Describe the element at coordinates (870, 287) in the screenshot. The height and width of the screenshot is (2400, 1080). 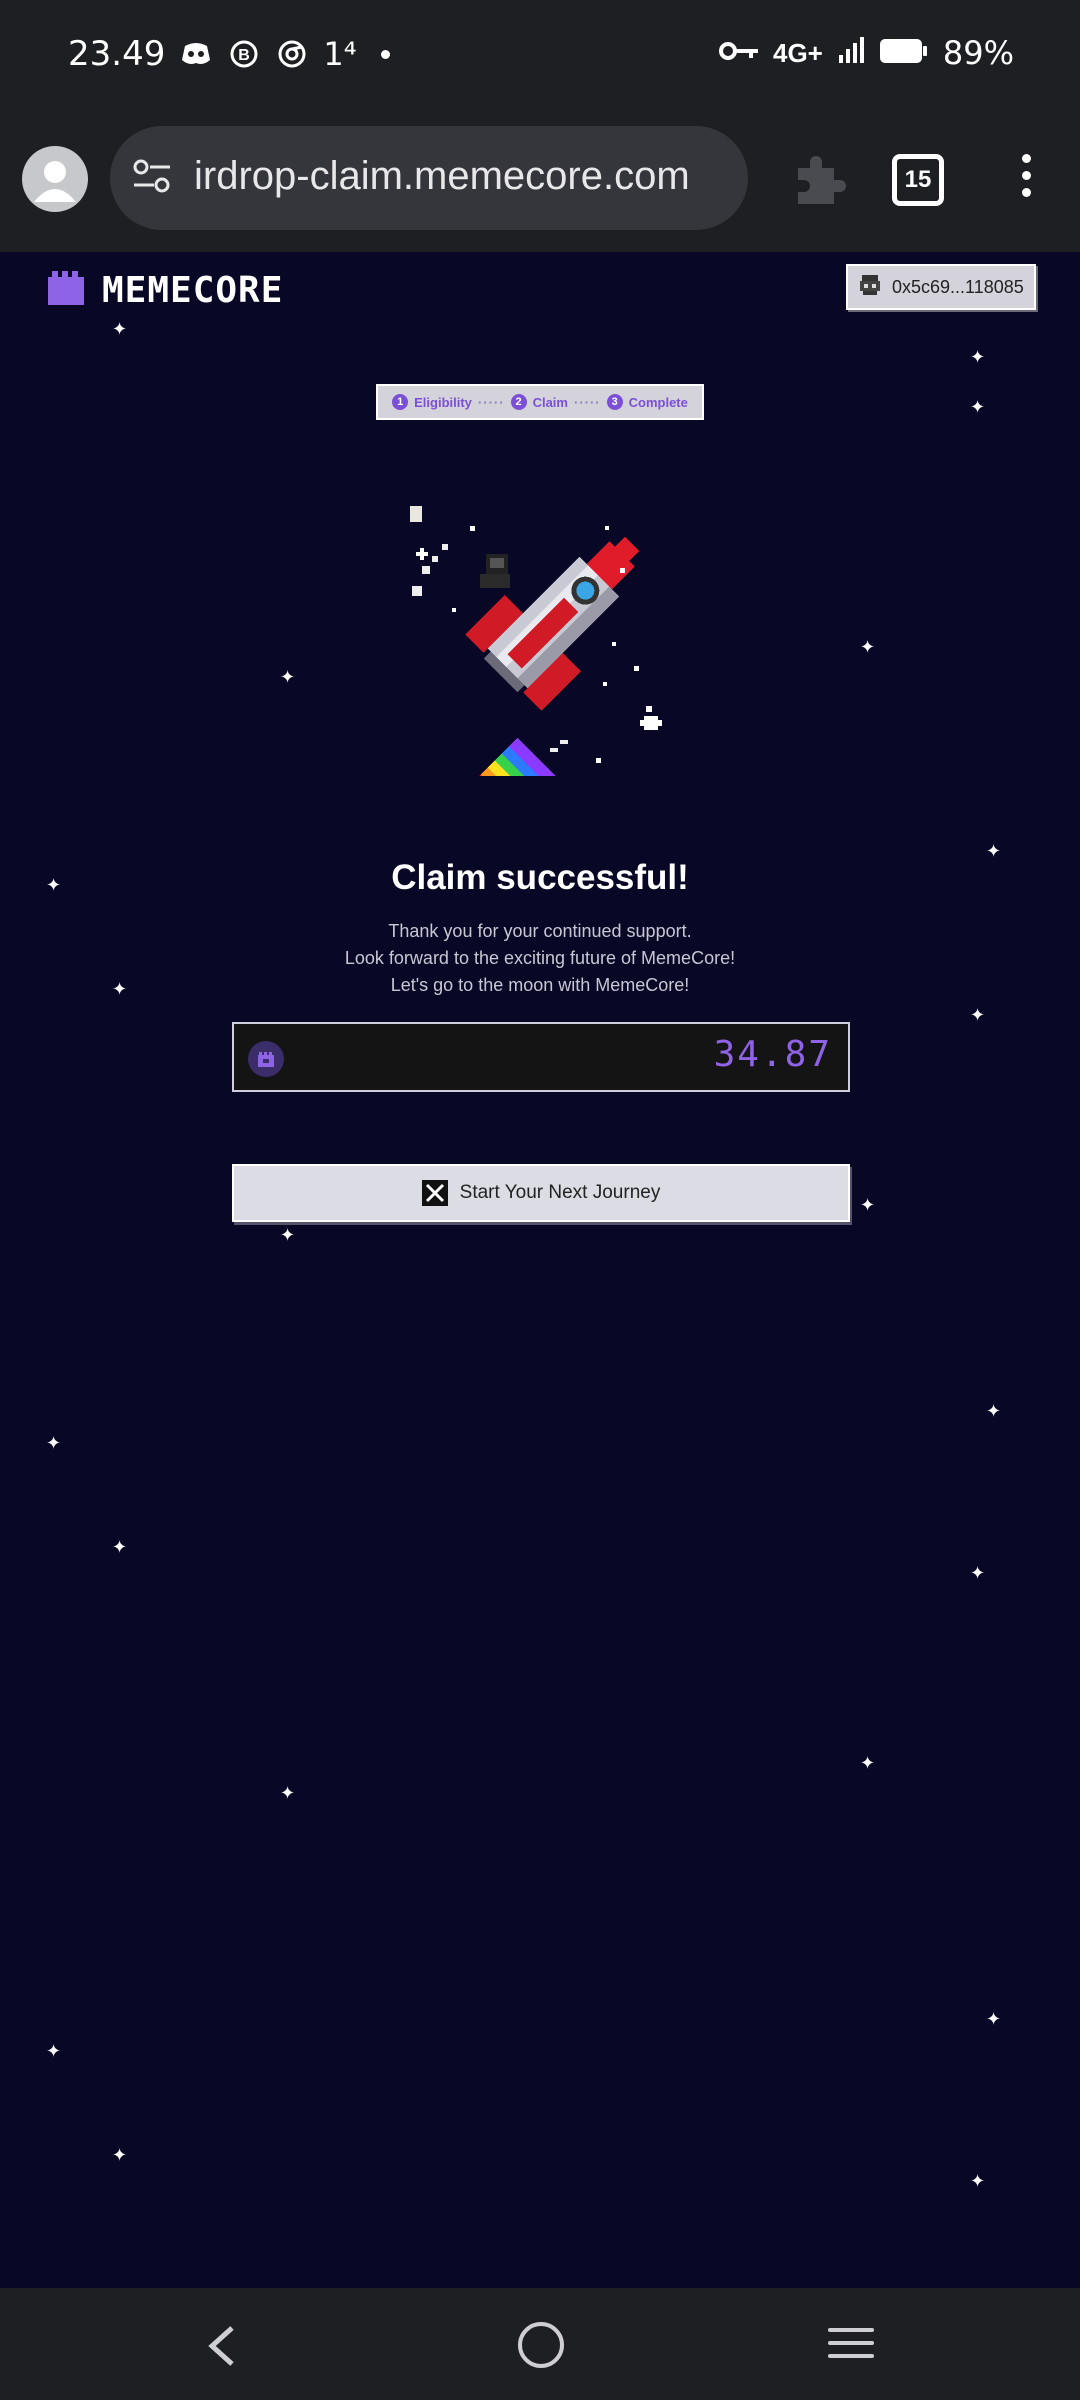
I see `wallet-avatar-icon` at that location.